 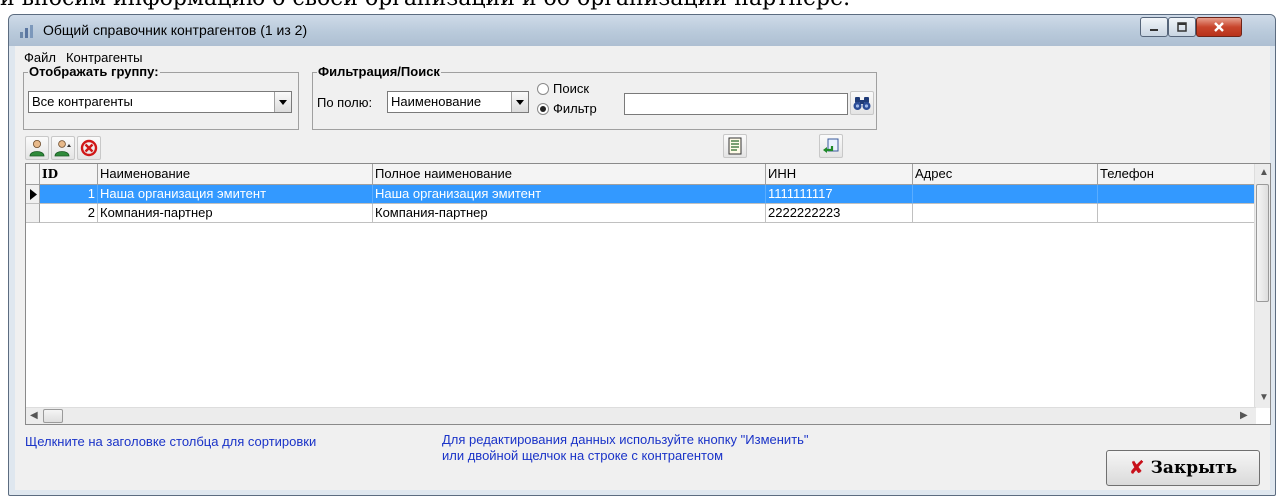 I want to click on menu-bar: Файл Контрагенты, so click(x=642, y=57).